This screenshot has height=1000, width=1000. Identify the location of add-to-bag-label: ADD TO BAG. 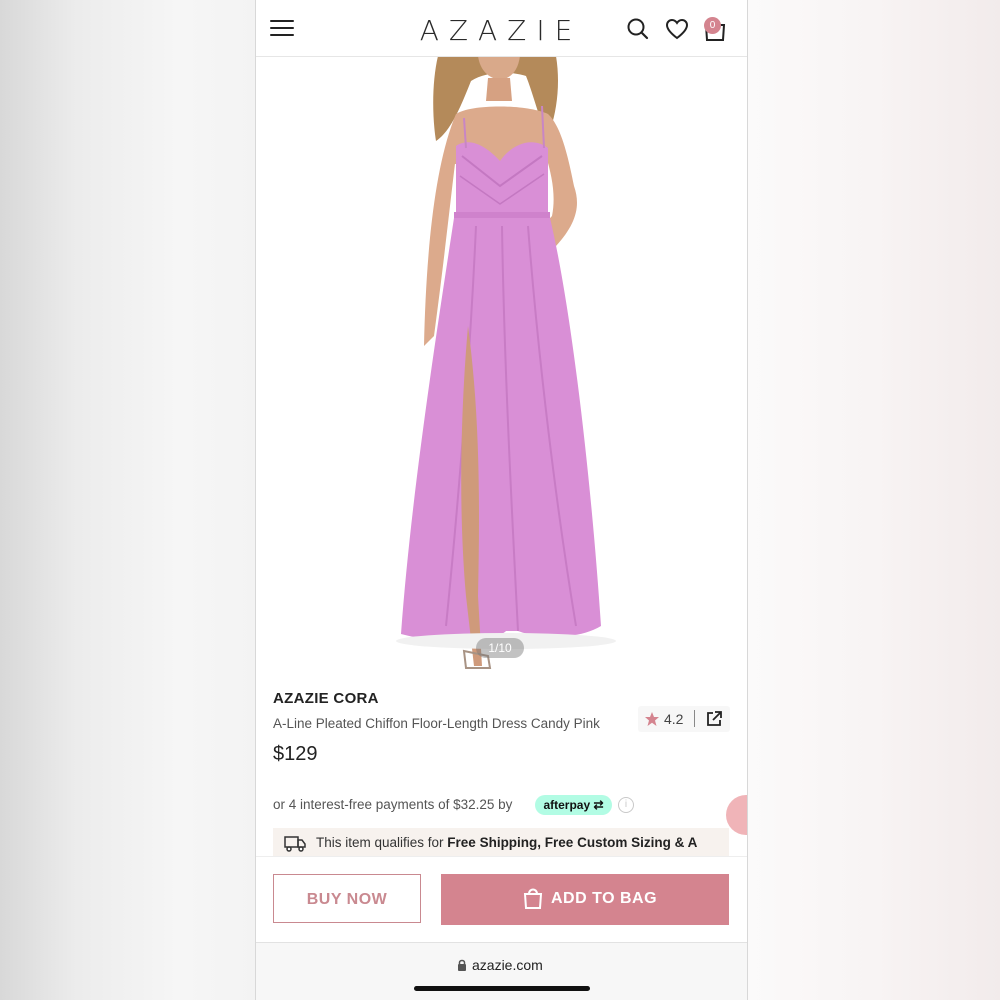
(604, 898).